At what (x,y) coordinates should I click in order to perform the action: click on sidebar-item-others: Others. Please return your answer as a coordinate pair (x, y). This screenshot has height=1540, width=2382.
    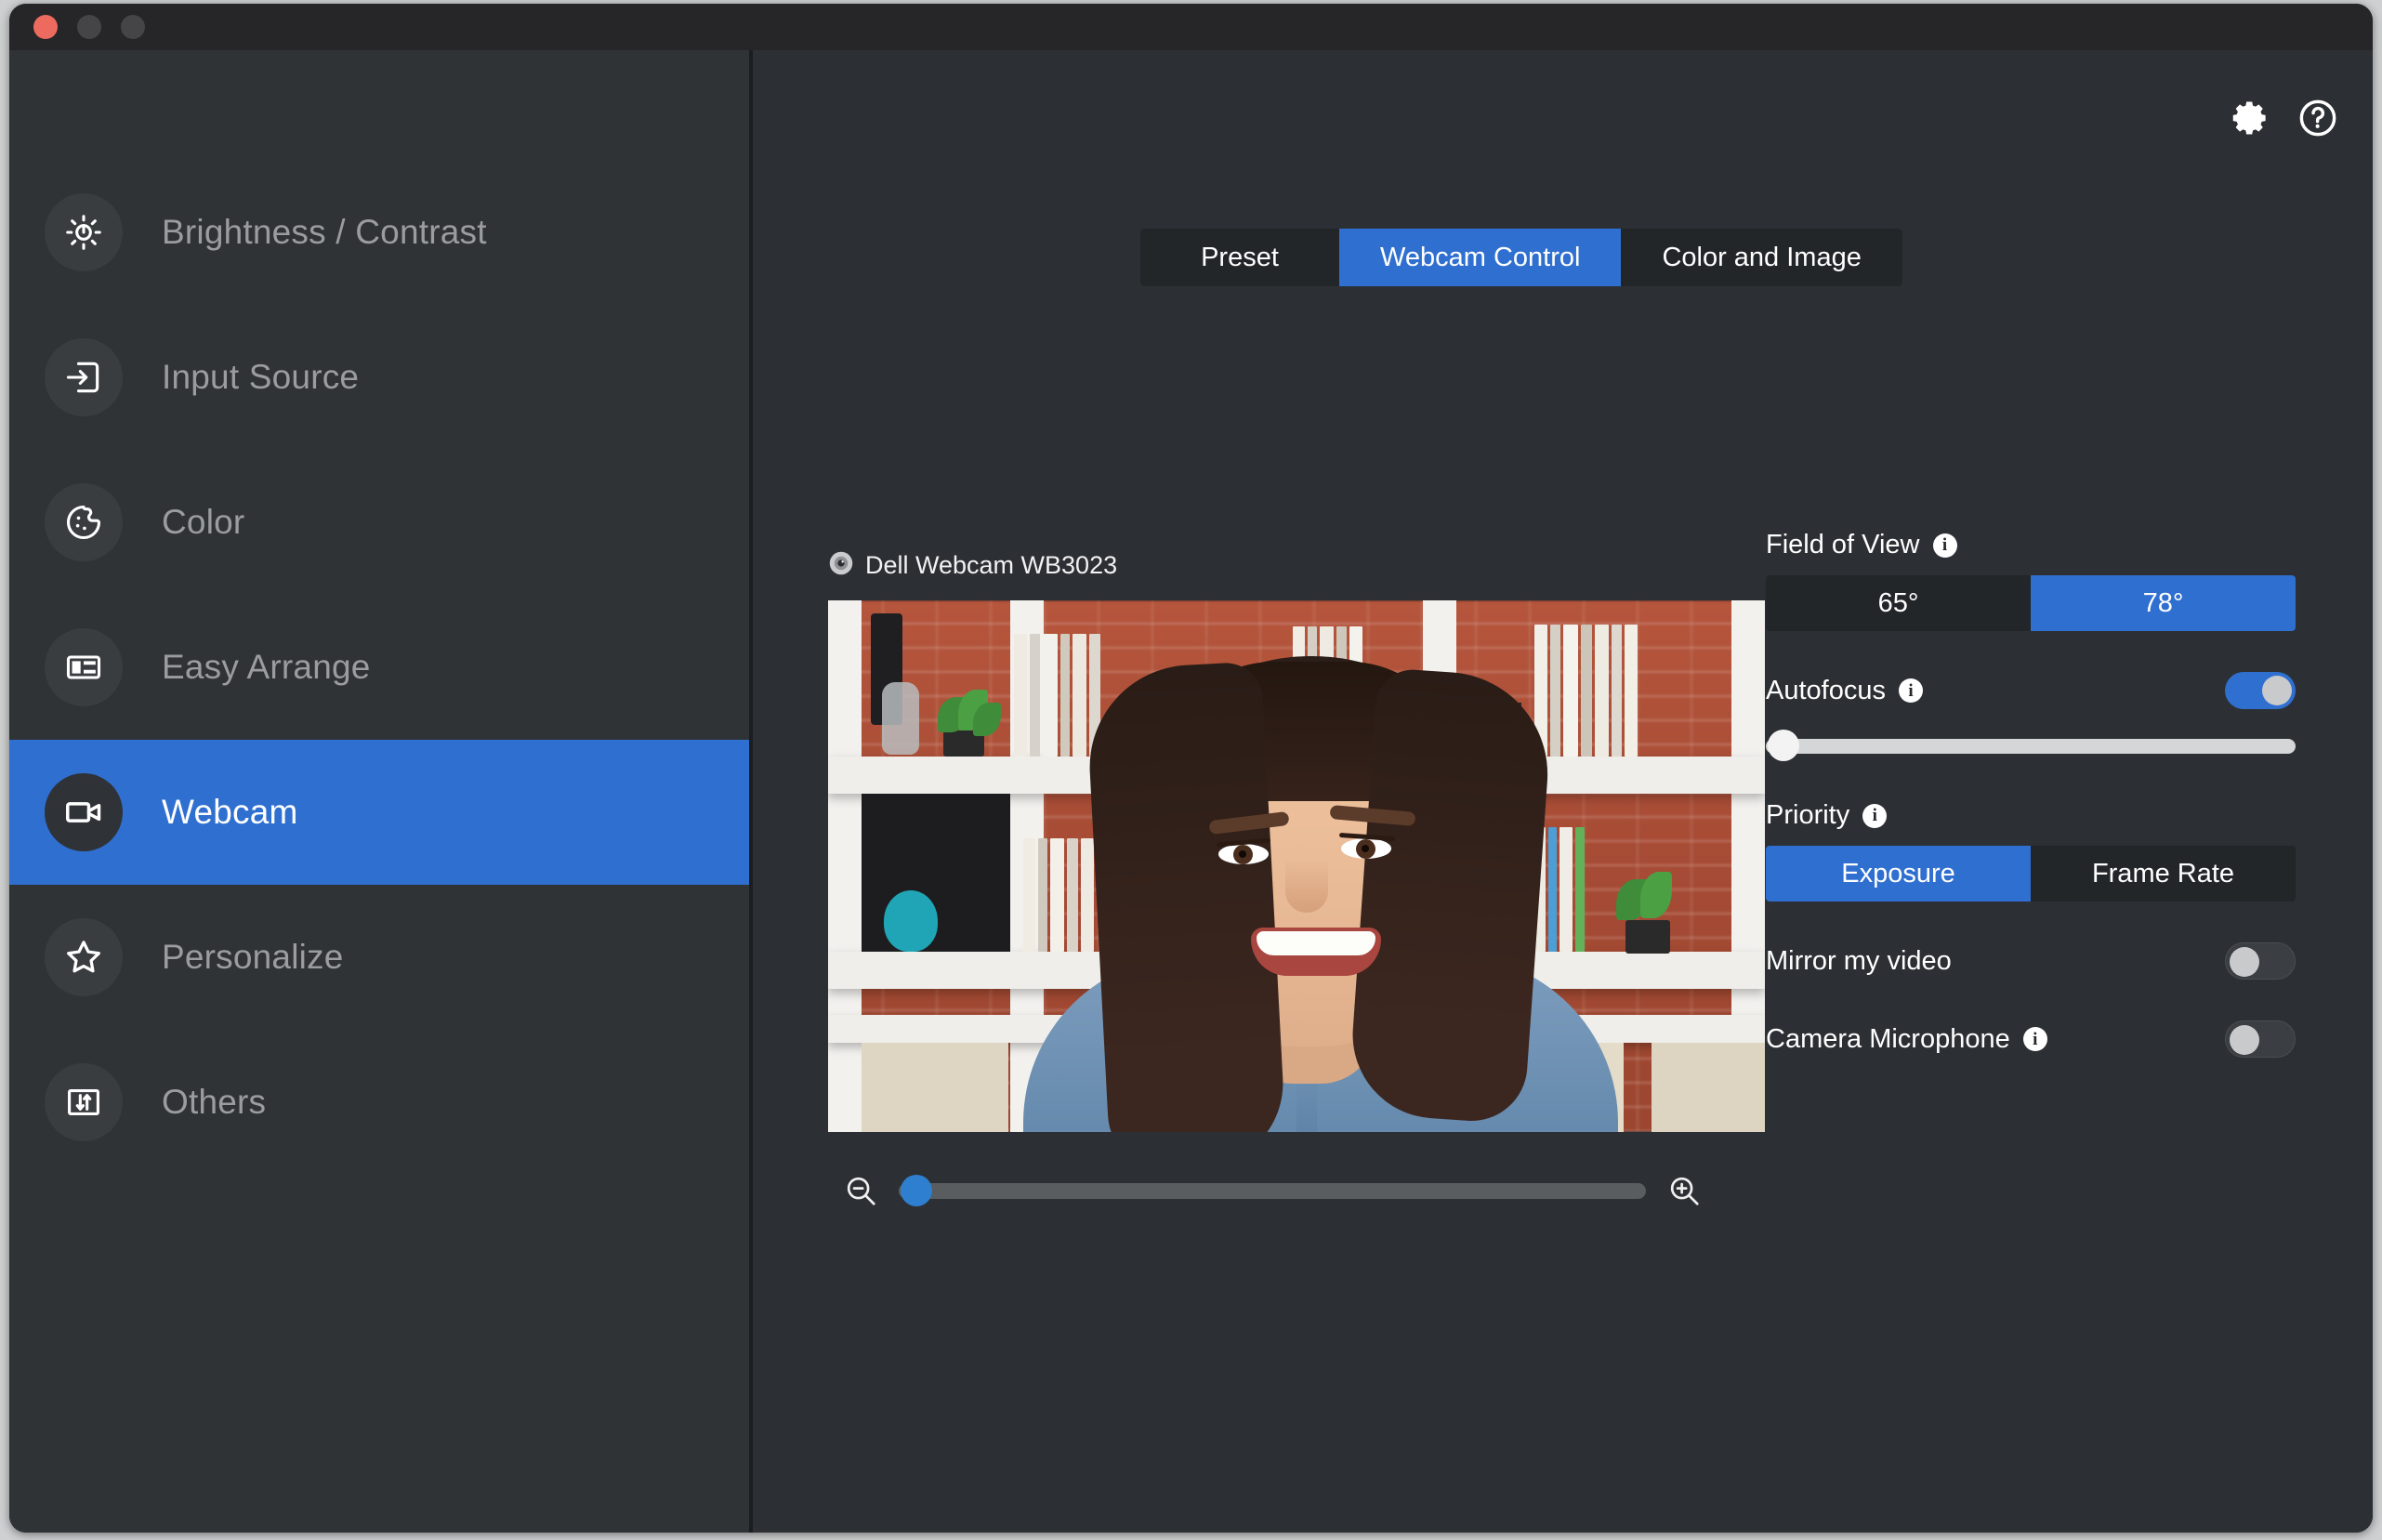
    Looking at the image, I should click on (379, 1102).